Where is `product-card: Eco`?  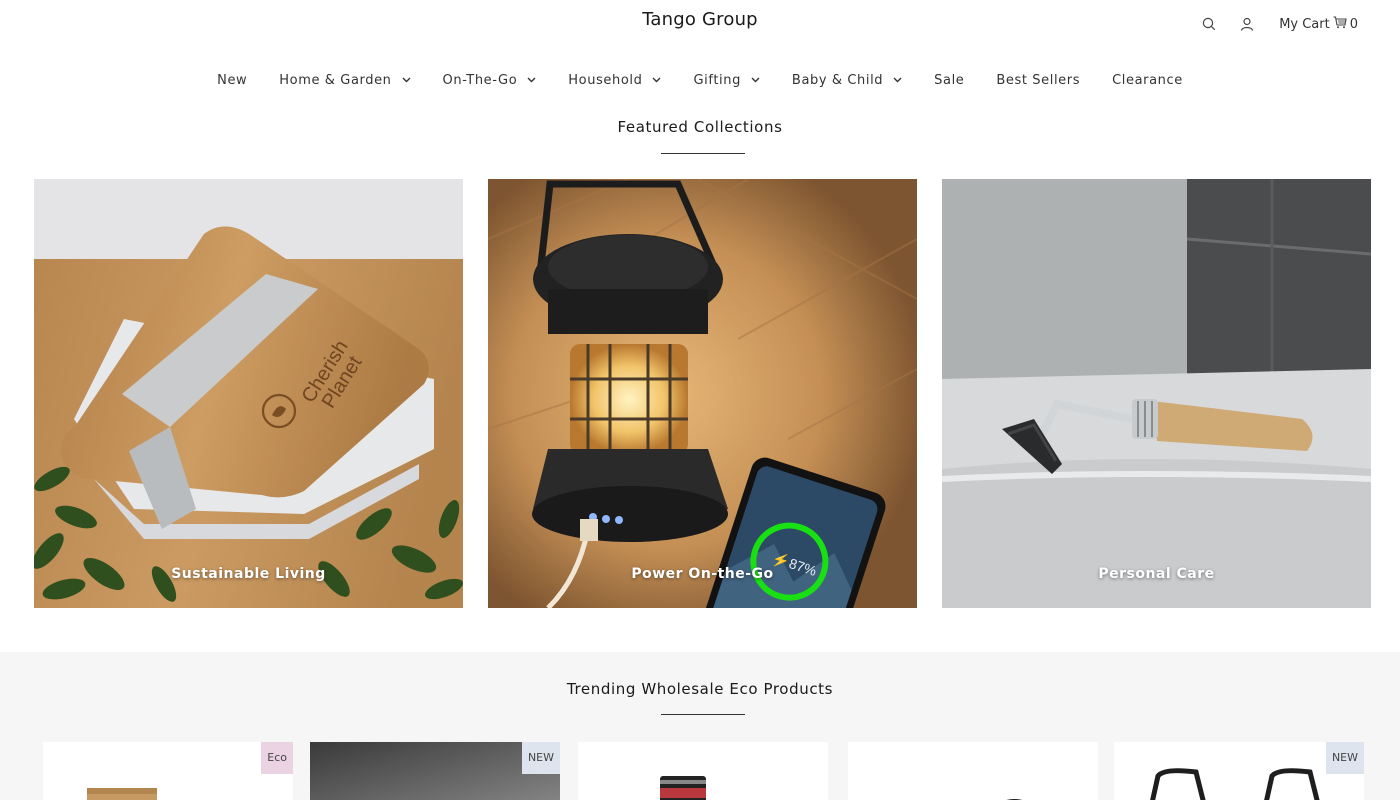 product-card: Eco is located at coordinates (168, 771).